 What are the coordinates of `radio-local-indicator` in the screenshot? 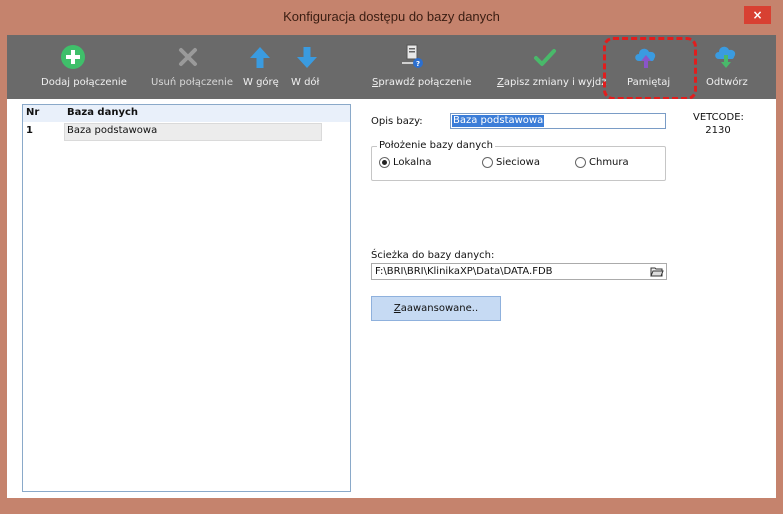 It's located at (384, 162).